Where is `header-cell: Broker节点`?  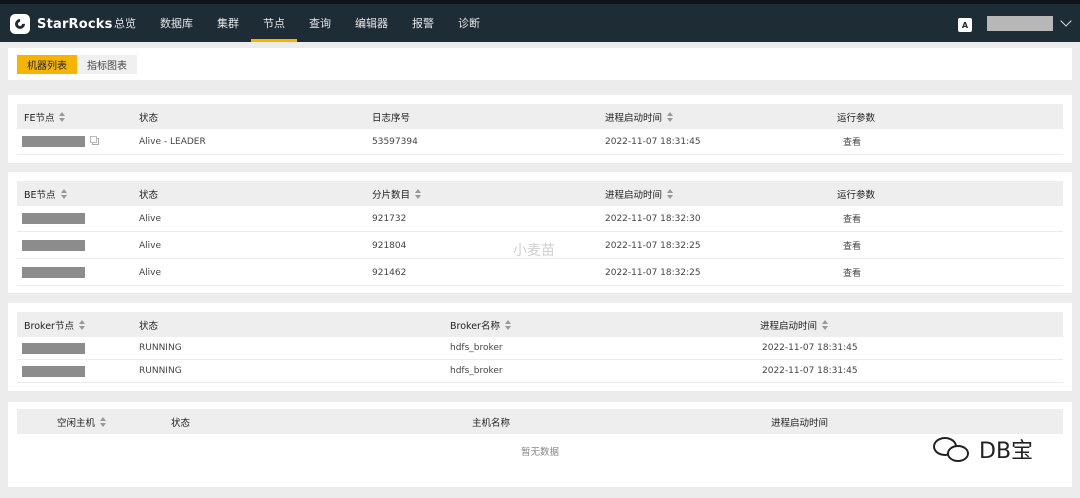 header-cell: Broker节点 is located at coordinates (54, 324).